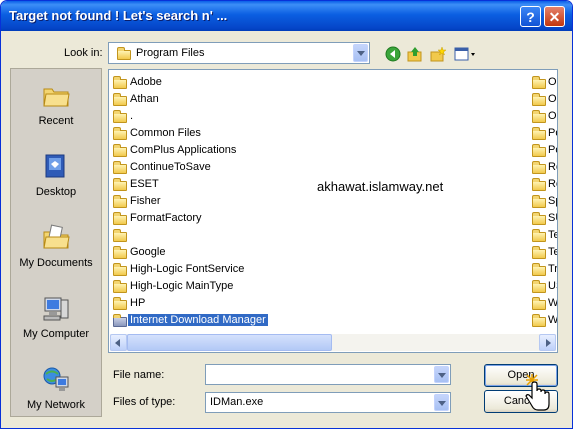 This screenshot has width=573, height=429. Describe the element at coordinates (237, 402) in the screenshot. I see `file-type-value: IDMan.exe` at that location.